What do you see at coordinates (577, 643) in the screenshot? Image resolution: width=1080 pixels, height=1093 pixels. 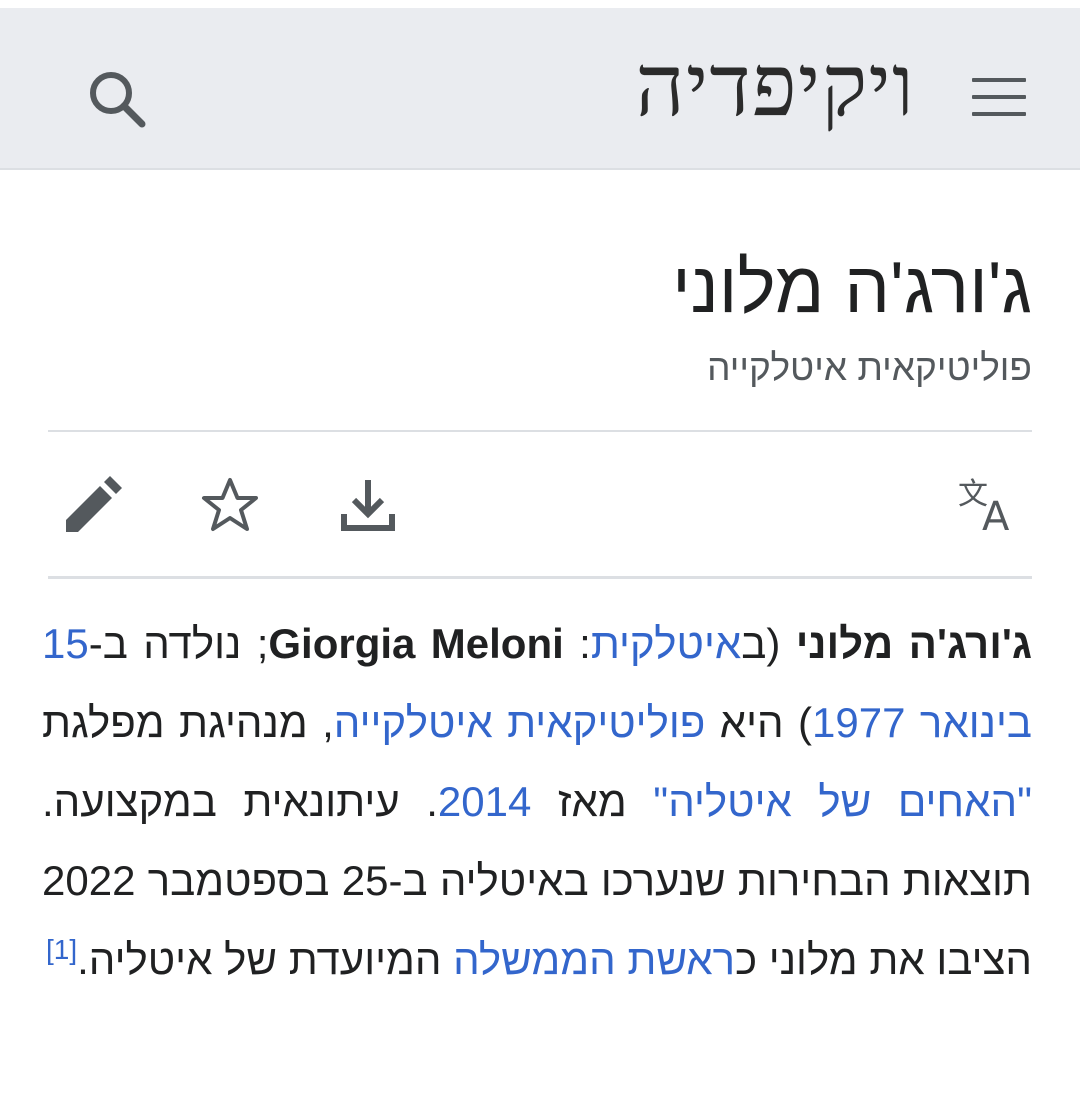 I see `text-fragment: :` at bounding box center [577, 643].